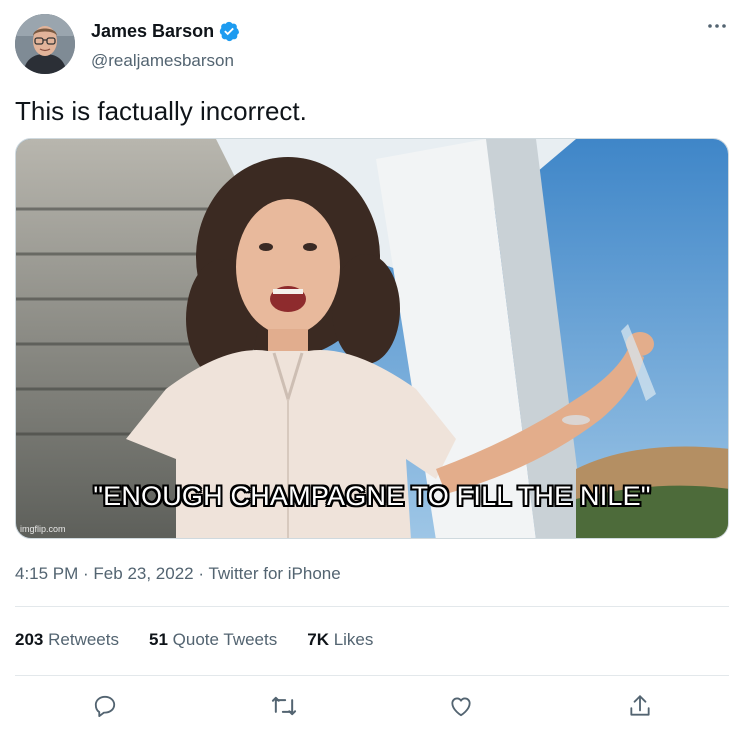  Describe the element at coordinates (640, 706) in the screenshot. I see `share-icon` at that location.